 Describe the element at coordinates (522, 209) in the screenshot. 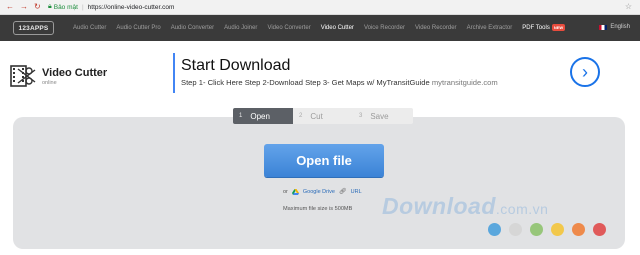

I see `watermark-suffix: .com.vn` at that location.